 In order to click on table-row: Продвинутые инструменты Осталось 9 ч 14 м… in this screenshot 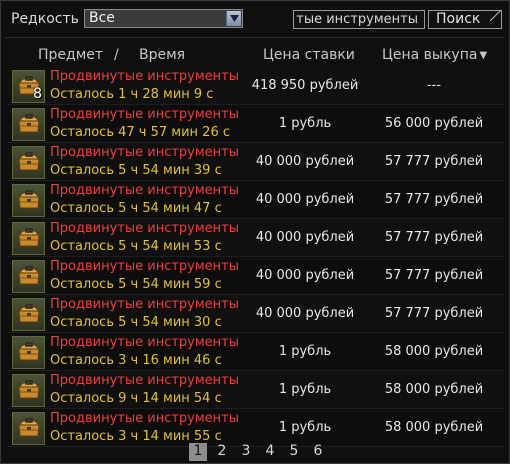, I will do `click(256, 390)`.